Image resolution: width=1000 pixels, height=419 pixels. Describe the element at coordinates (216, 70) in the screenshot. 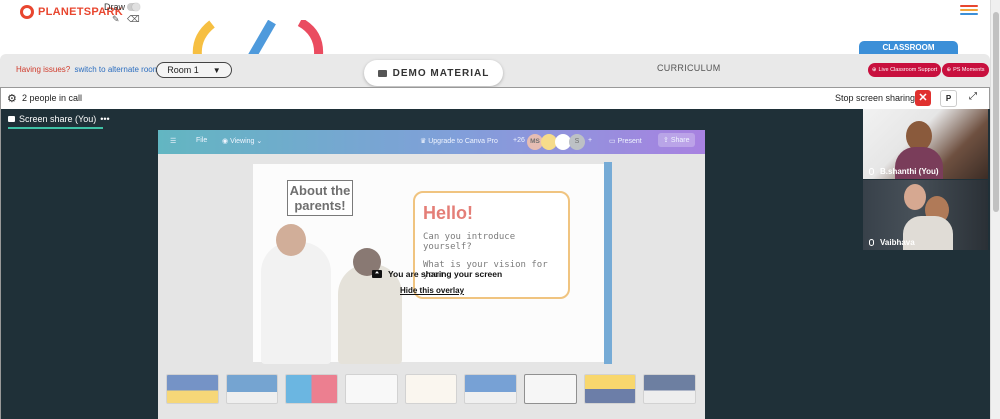

I see `caret-down-icon: ▼` at that location.